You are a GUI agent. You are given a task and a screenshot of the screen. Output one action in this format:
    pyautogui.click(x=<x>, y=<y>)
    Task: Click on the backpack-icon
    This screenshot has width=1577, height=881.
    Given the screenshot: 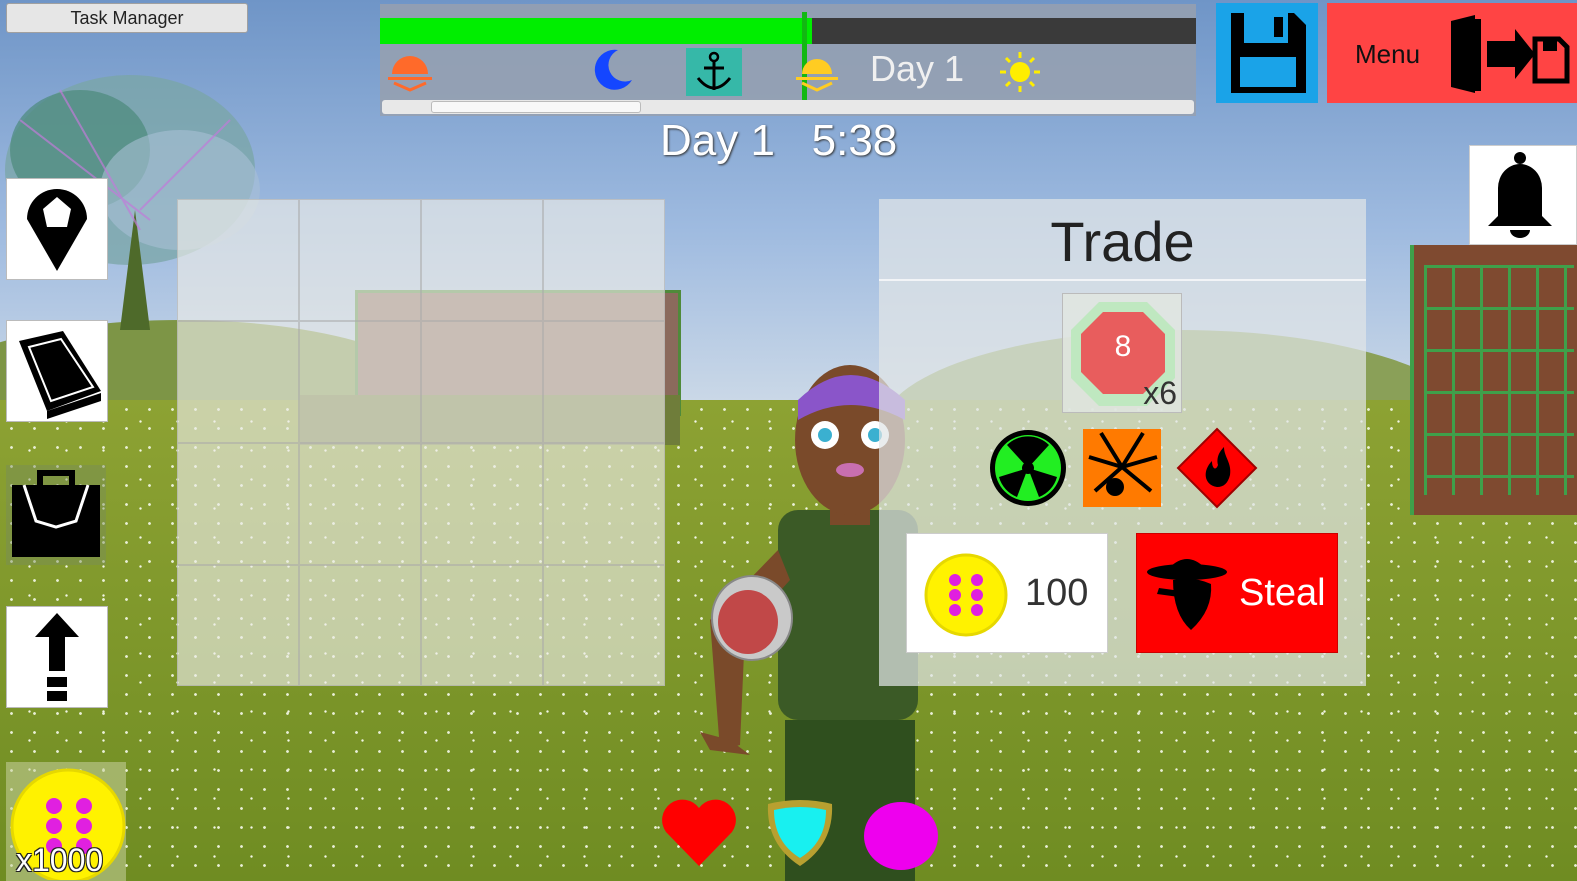 What is the action you would take?
    pyautogui.click(x=56, y=513)
    